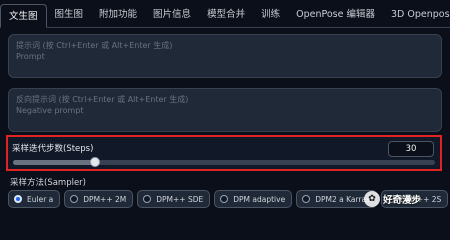  I want to click on negative-prompt-hint: 反向提示词 (按 Ctrl+Enter 或 Alt+Enter 生成), so click(102, 99).